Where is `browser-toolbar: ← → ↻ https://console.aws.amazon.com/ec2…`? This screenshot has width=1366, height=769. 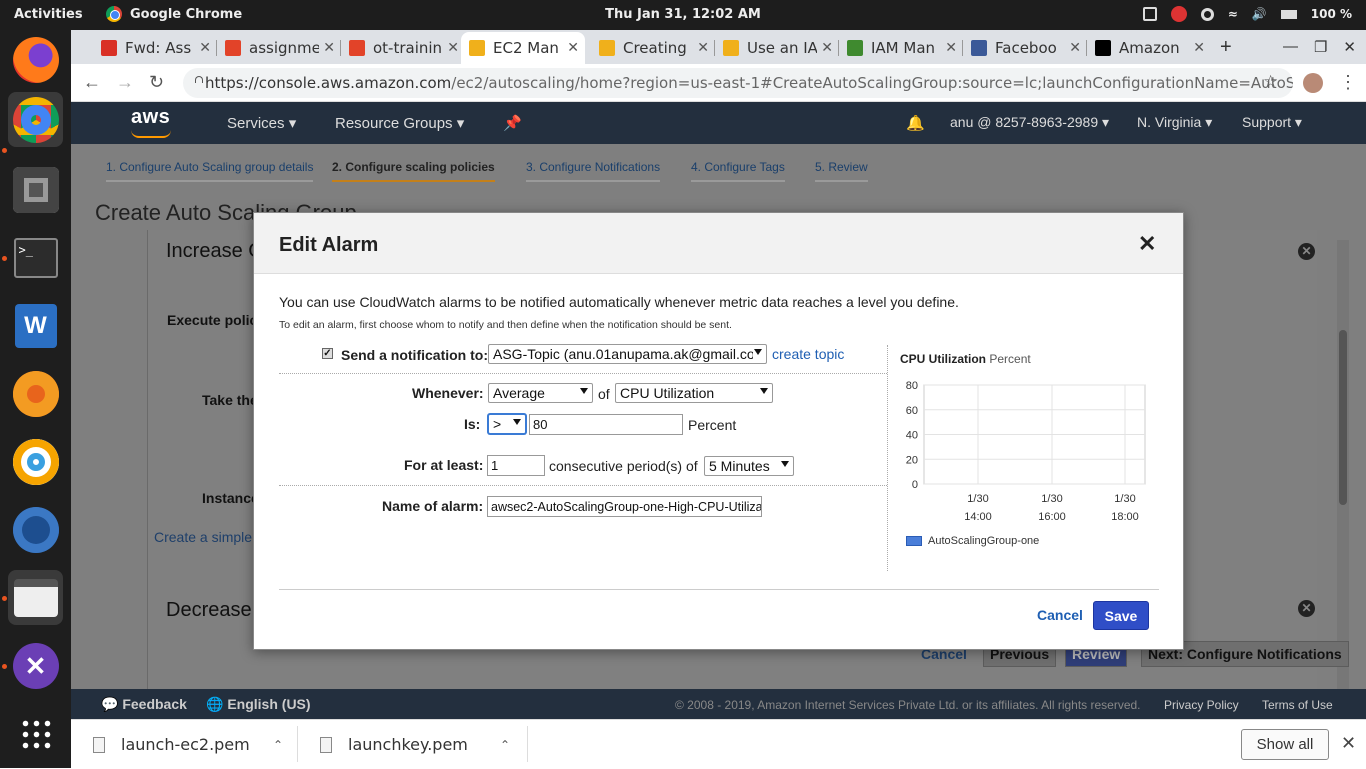
browser-toolbar: ← → ↻ https://console.aws.amazon.com/ec2… is located at coordinates (718, 83).